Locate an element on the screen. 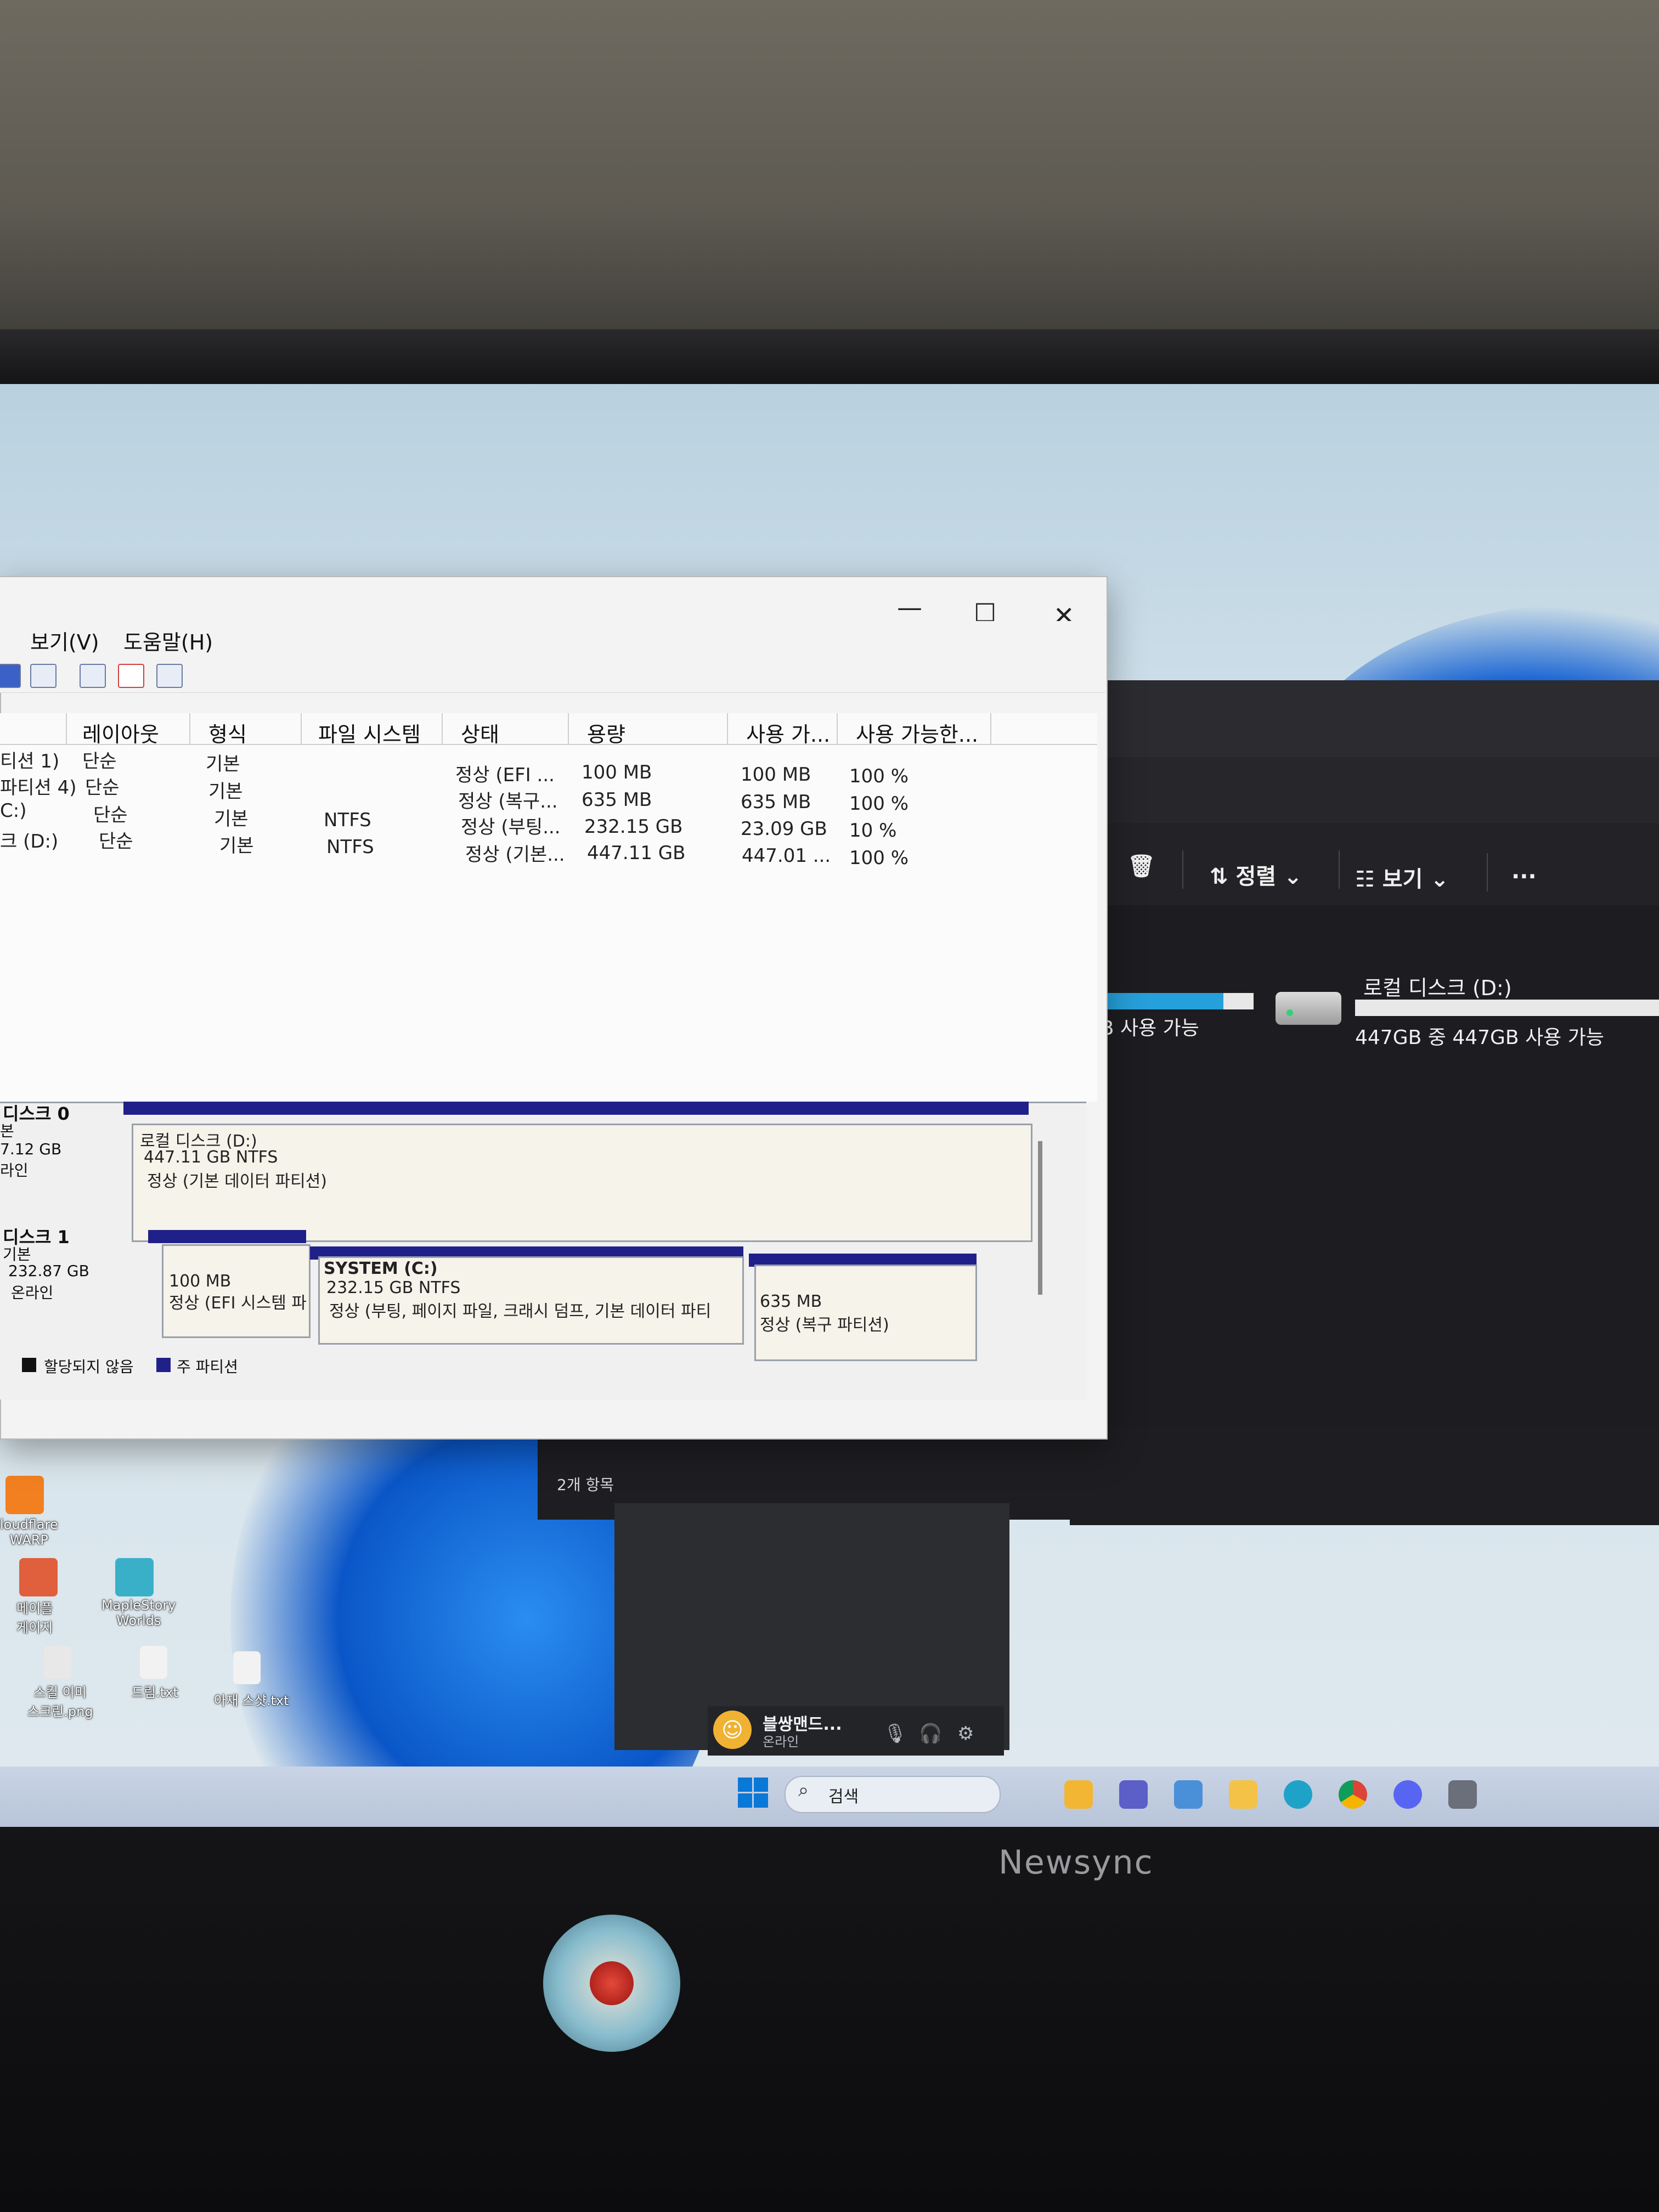 Image resolution: width=1659 pixels, height=2212 pixels. partition-size: 232.15 GB NTFS is located at coordinates (393, 1287).